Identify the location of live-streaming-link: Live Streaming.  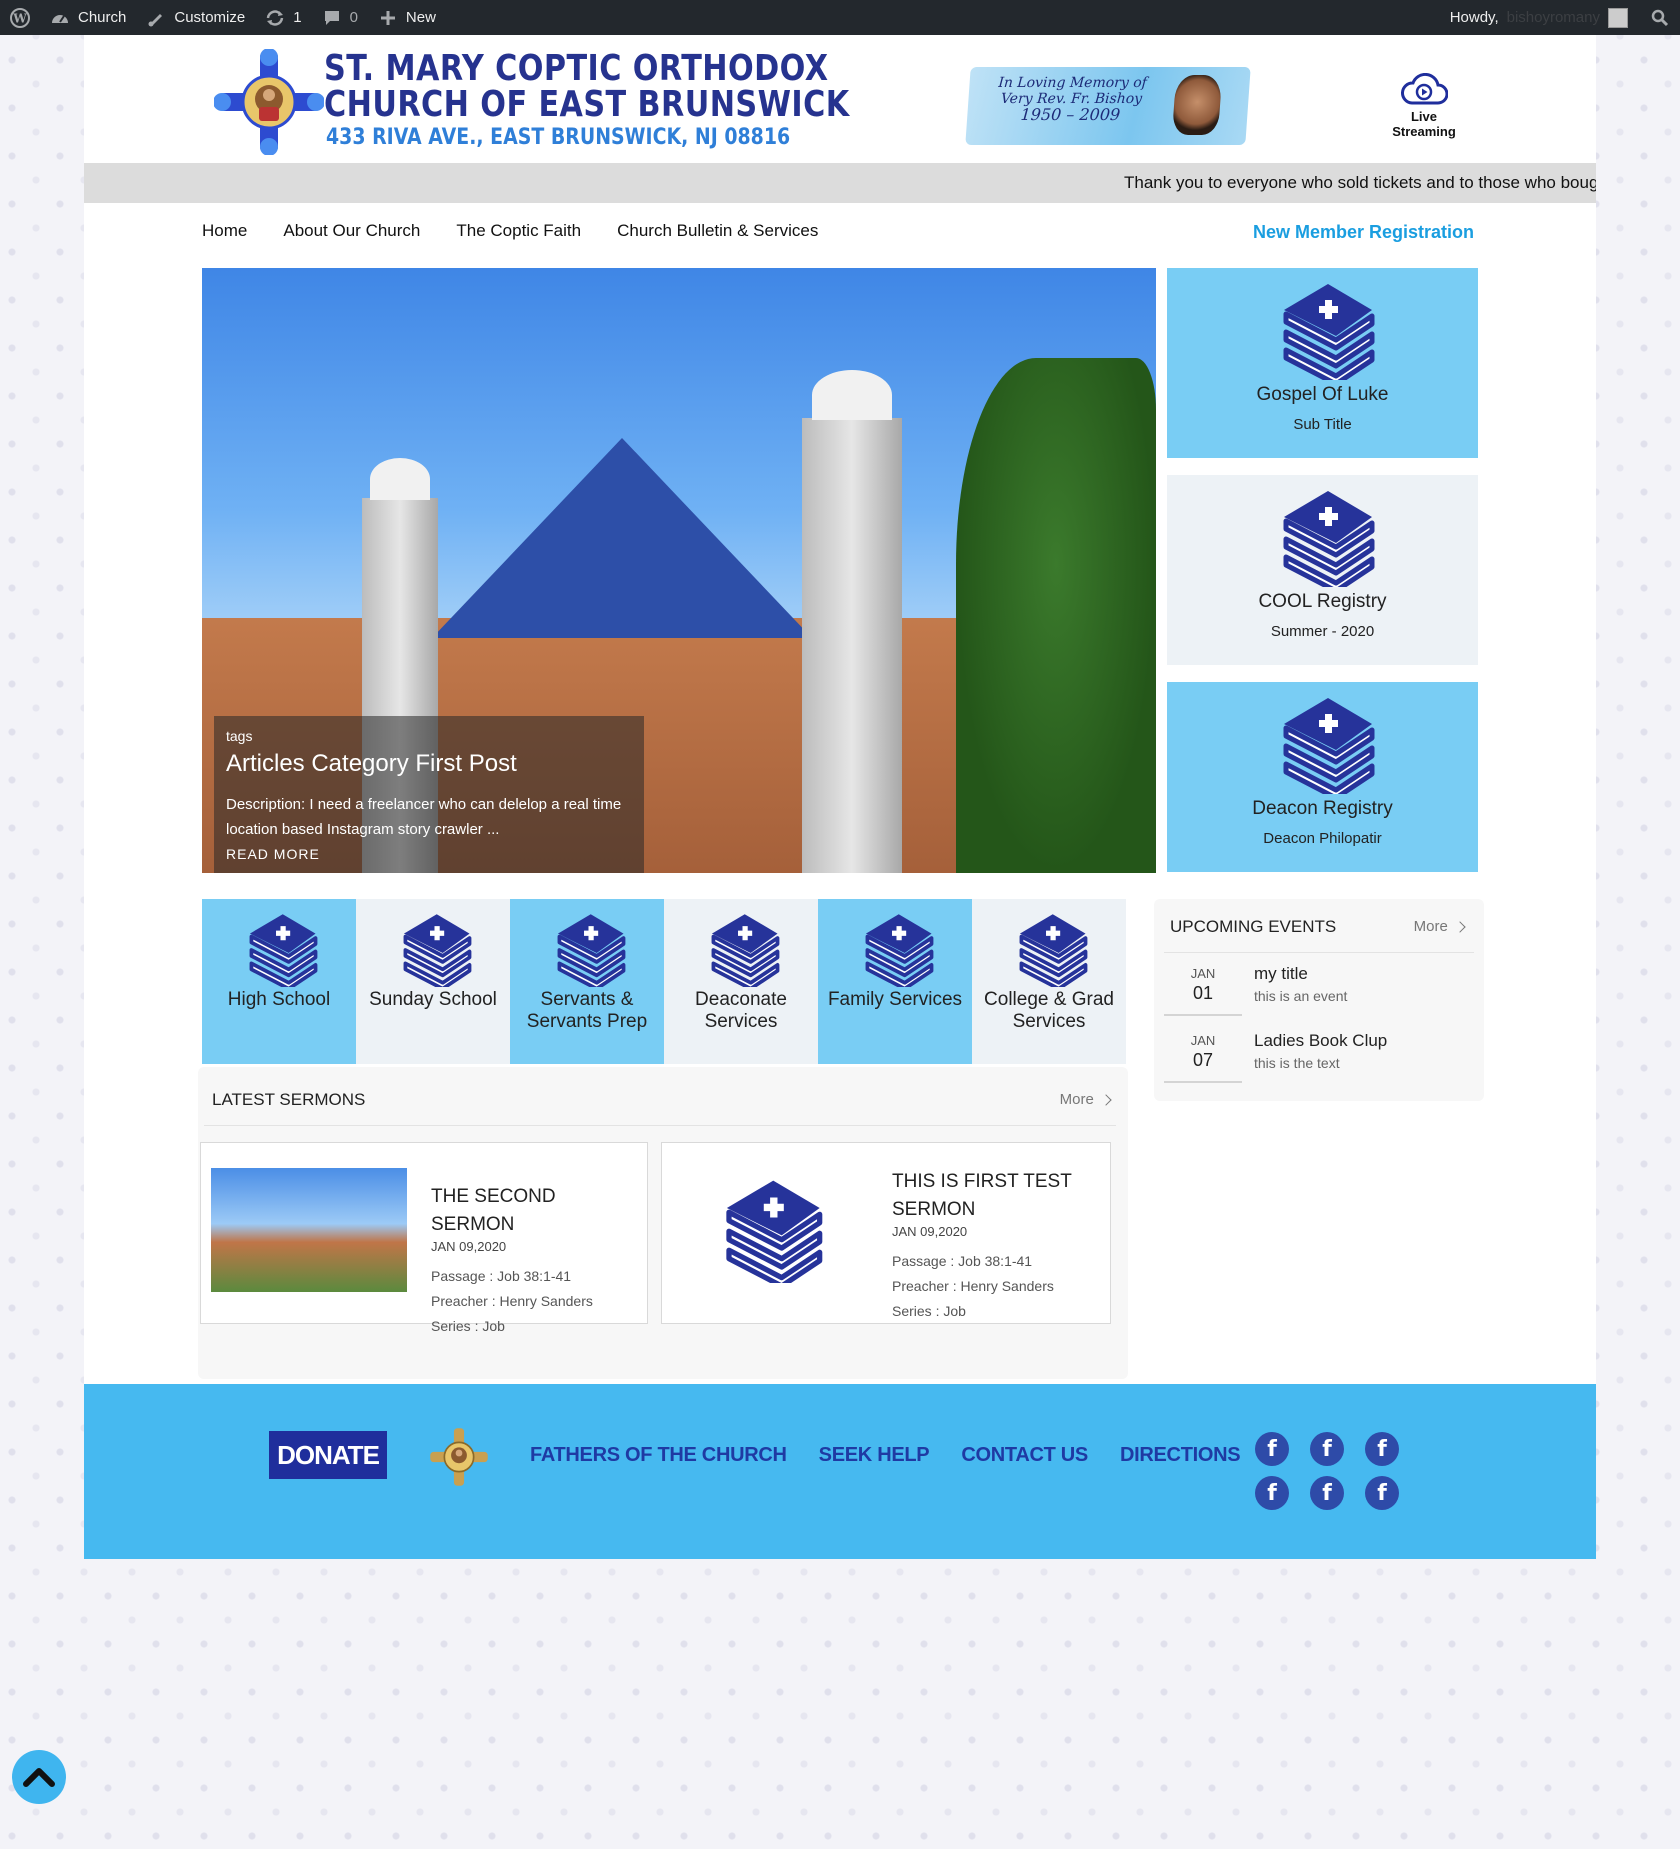
(1424, 106).